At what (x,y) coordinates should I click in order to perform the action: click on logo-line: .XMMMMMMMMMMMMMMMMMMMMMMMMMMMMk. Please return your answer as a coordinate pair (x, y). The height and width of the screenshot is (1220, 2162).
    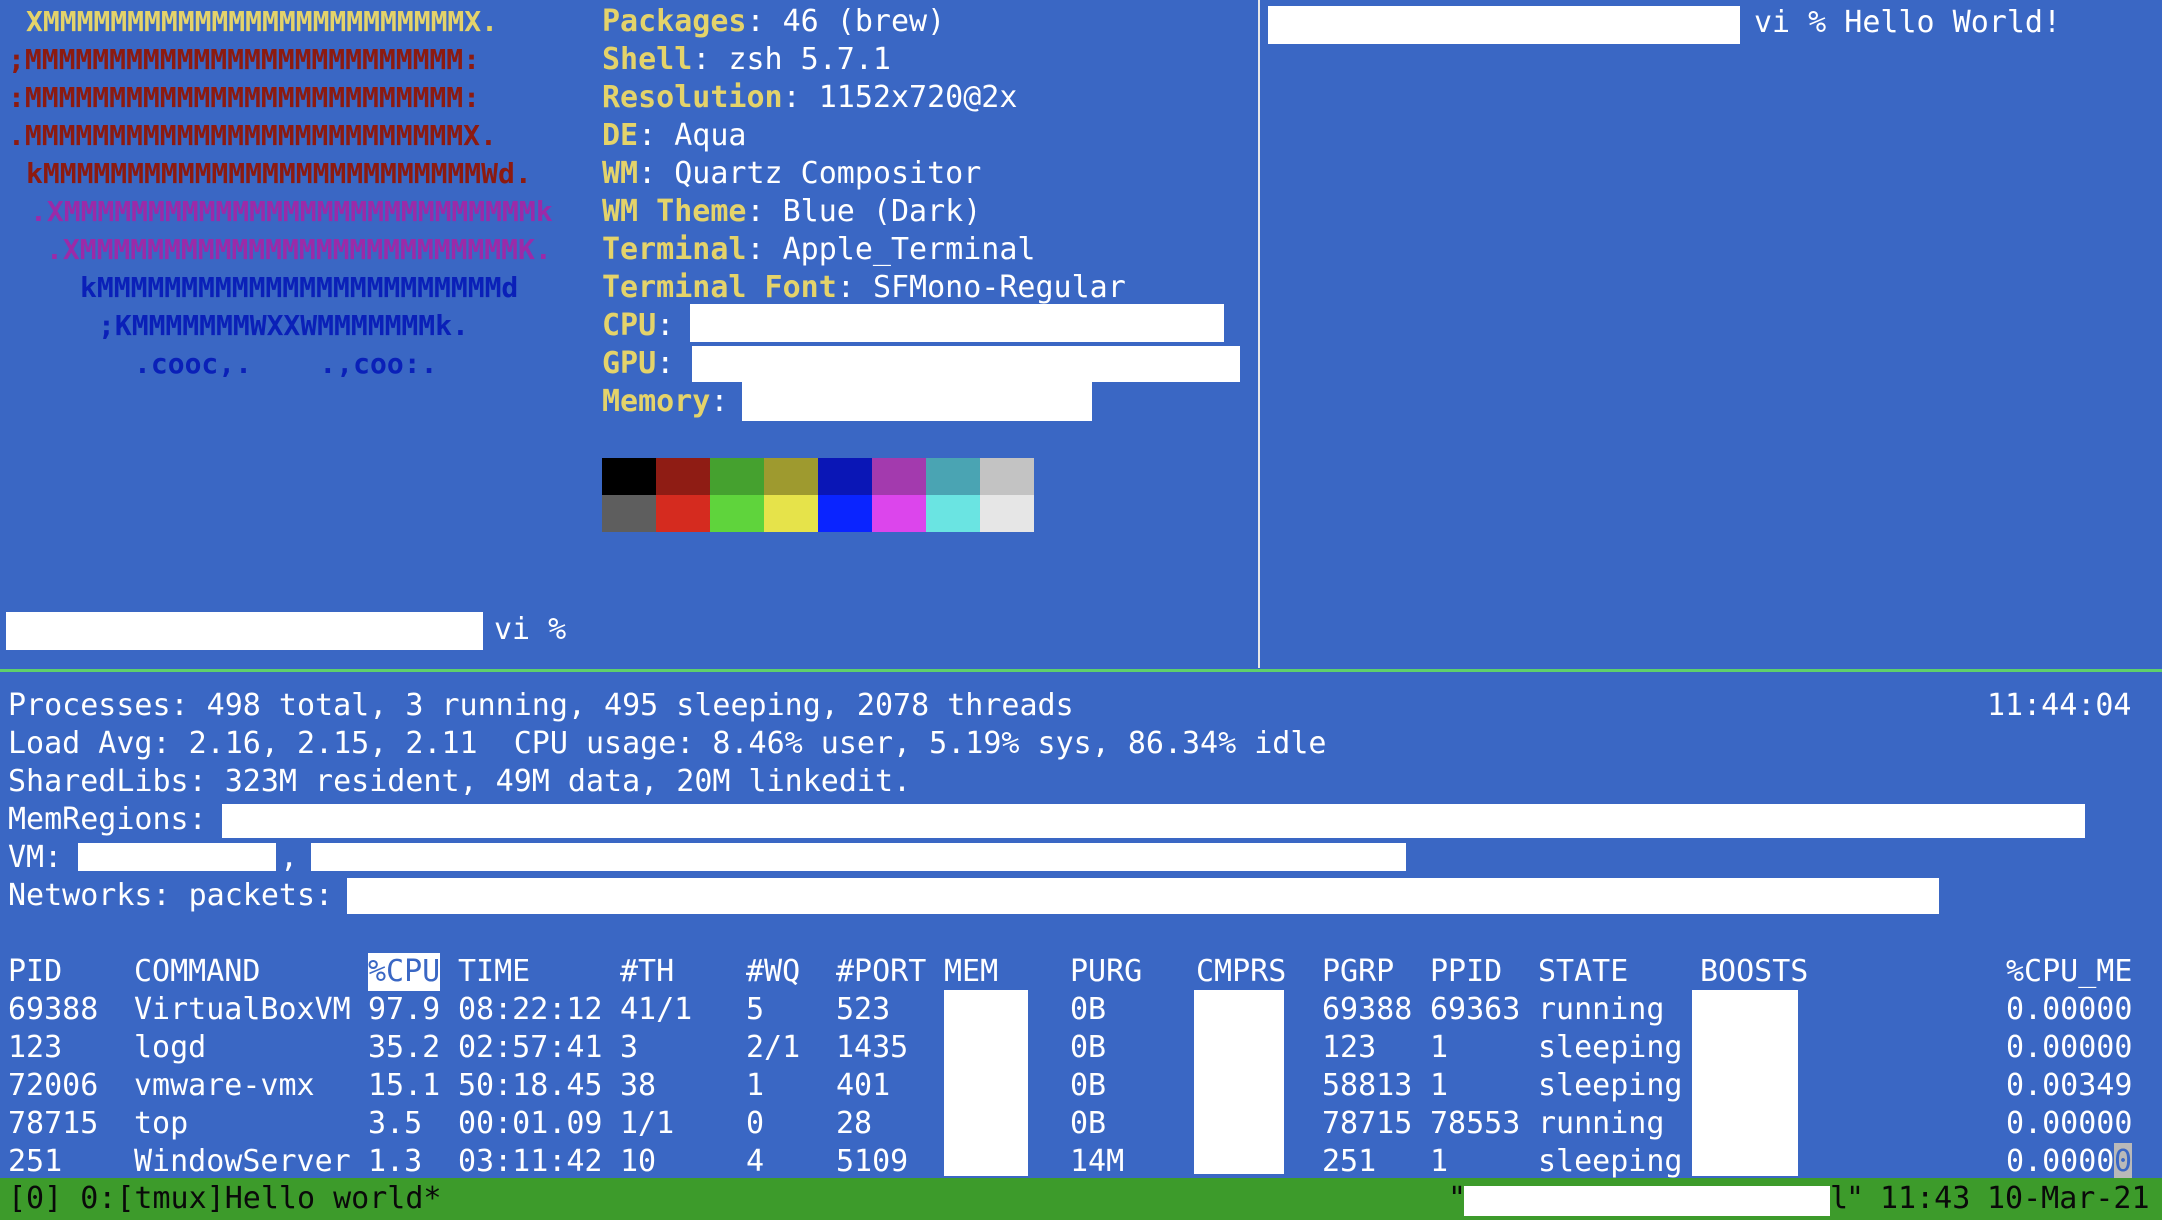
    Looking at the image, I should click on (291, 211).